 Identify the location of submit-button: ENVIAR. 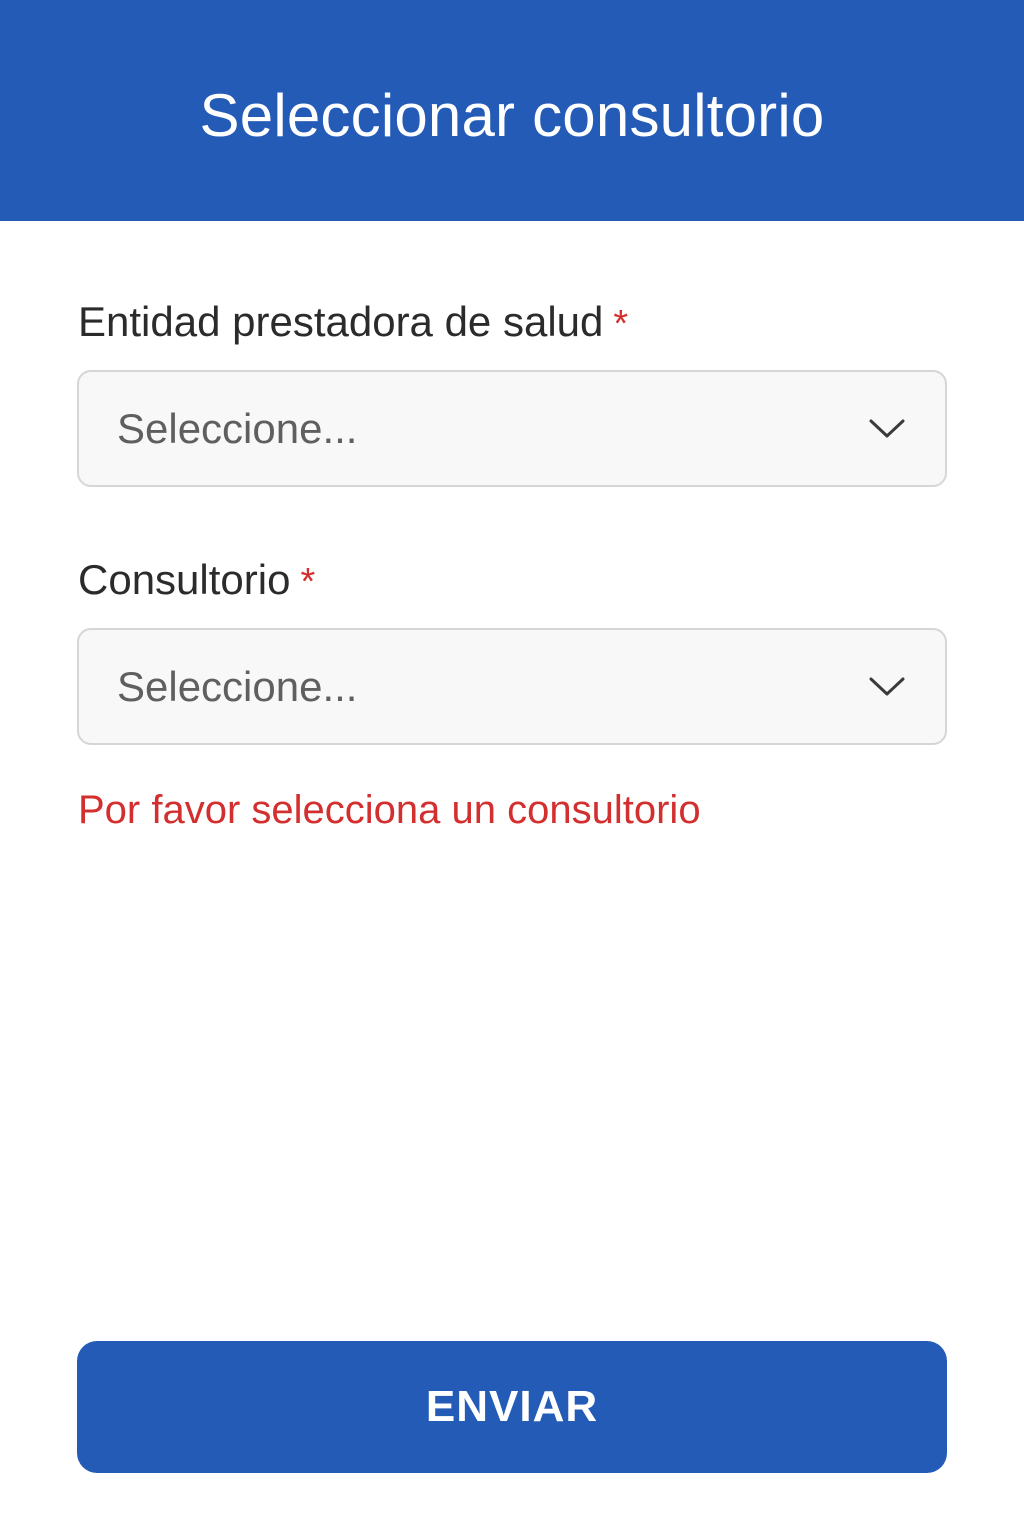
(512, 1407).